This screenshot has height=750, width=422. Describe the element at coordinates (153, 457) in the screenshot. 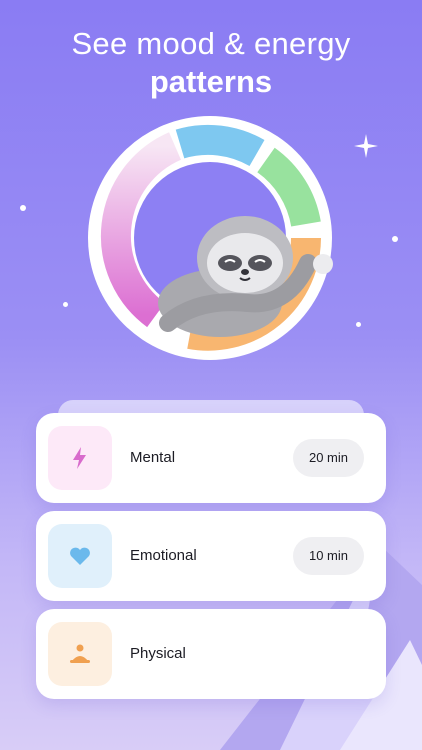

I see `card-label: Mental` at that location.